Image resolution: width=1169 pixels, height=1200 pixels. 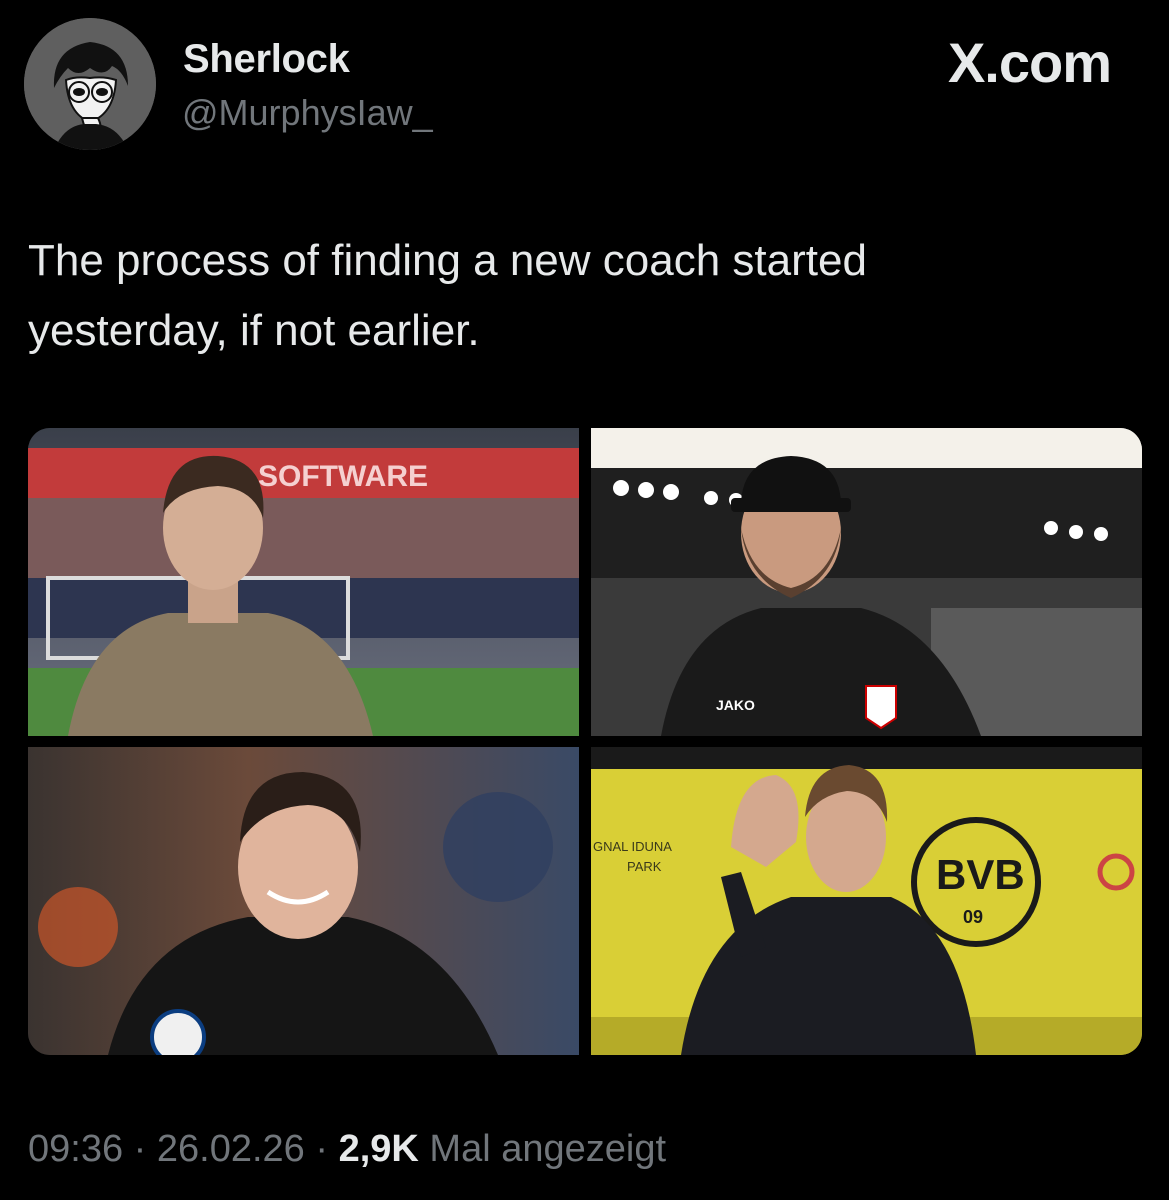 What do you see at coordinates (980, 874) in the screenshot?
I see `bvb-badge-text: BVB` at bounding box center [980, 874].